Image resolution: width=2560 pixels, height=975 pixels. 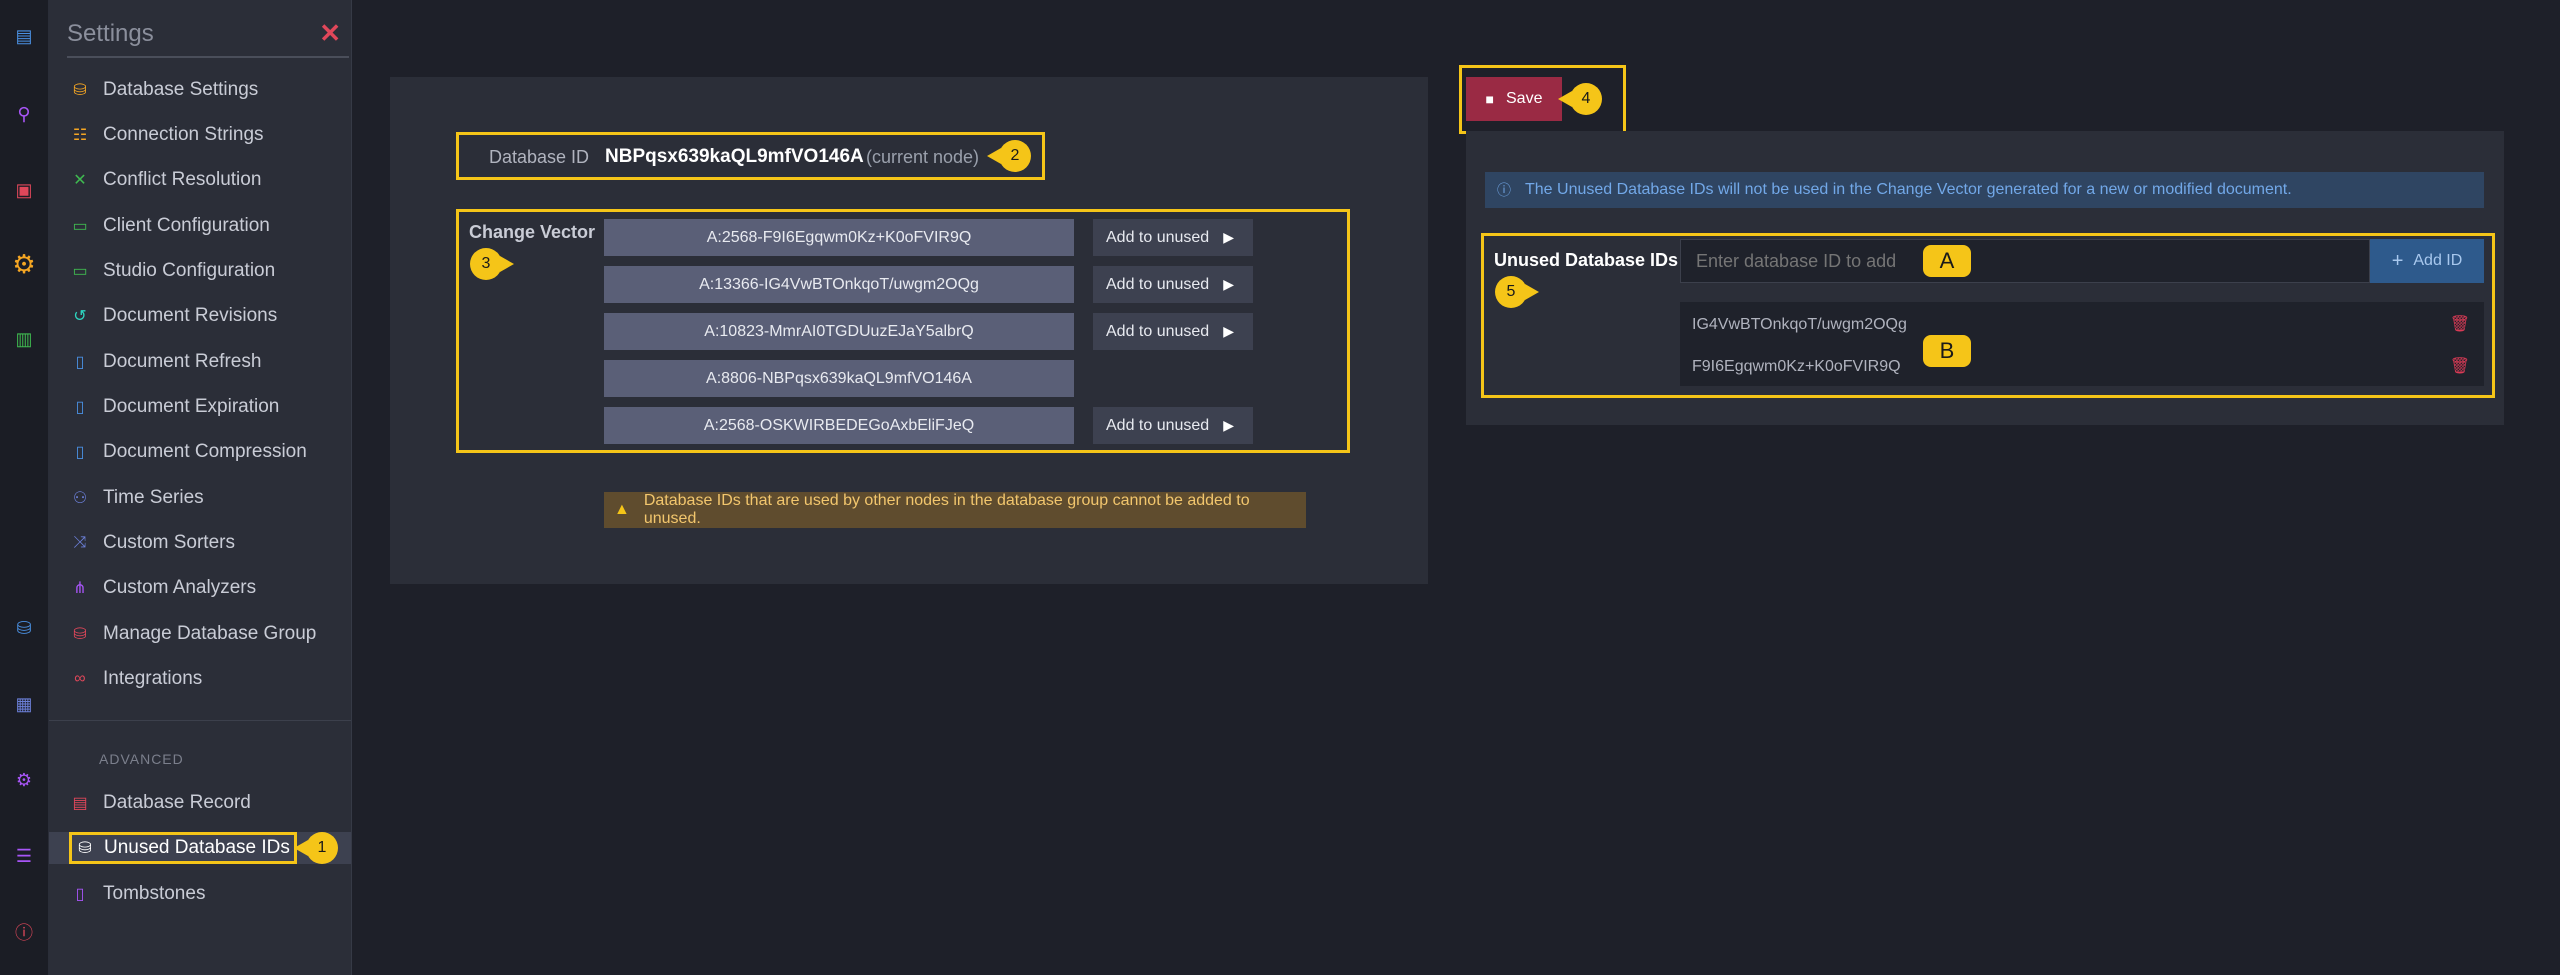 I want to click on settings-icon: ⚙, so click(x=24, y=264).